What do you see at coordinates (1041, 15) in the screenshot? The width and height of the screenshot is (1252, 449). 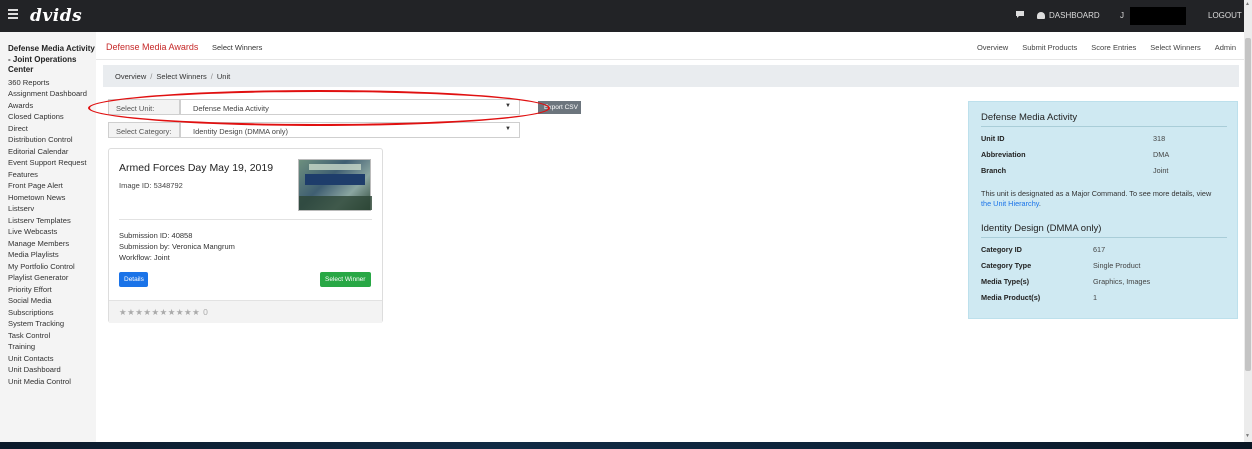 I see `palette-icon` at bounding box center [1041, 15].